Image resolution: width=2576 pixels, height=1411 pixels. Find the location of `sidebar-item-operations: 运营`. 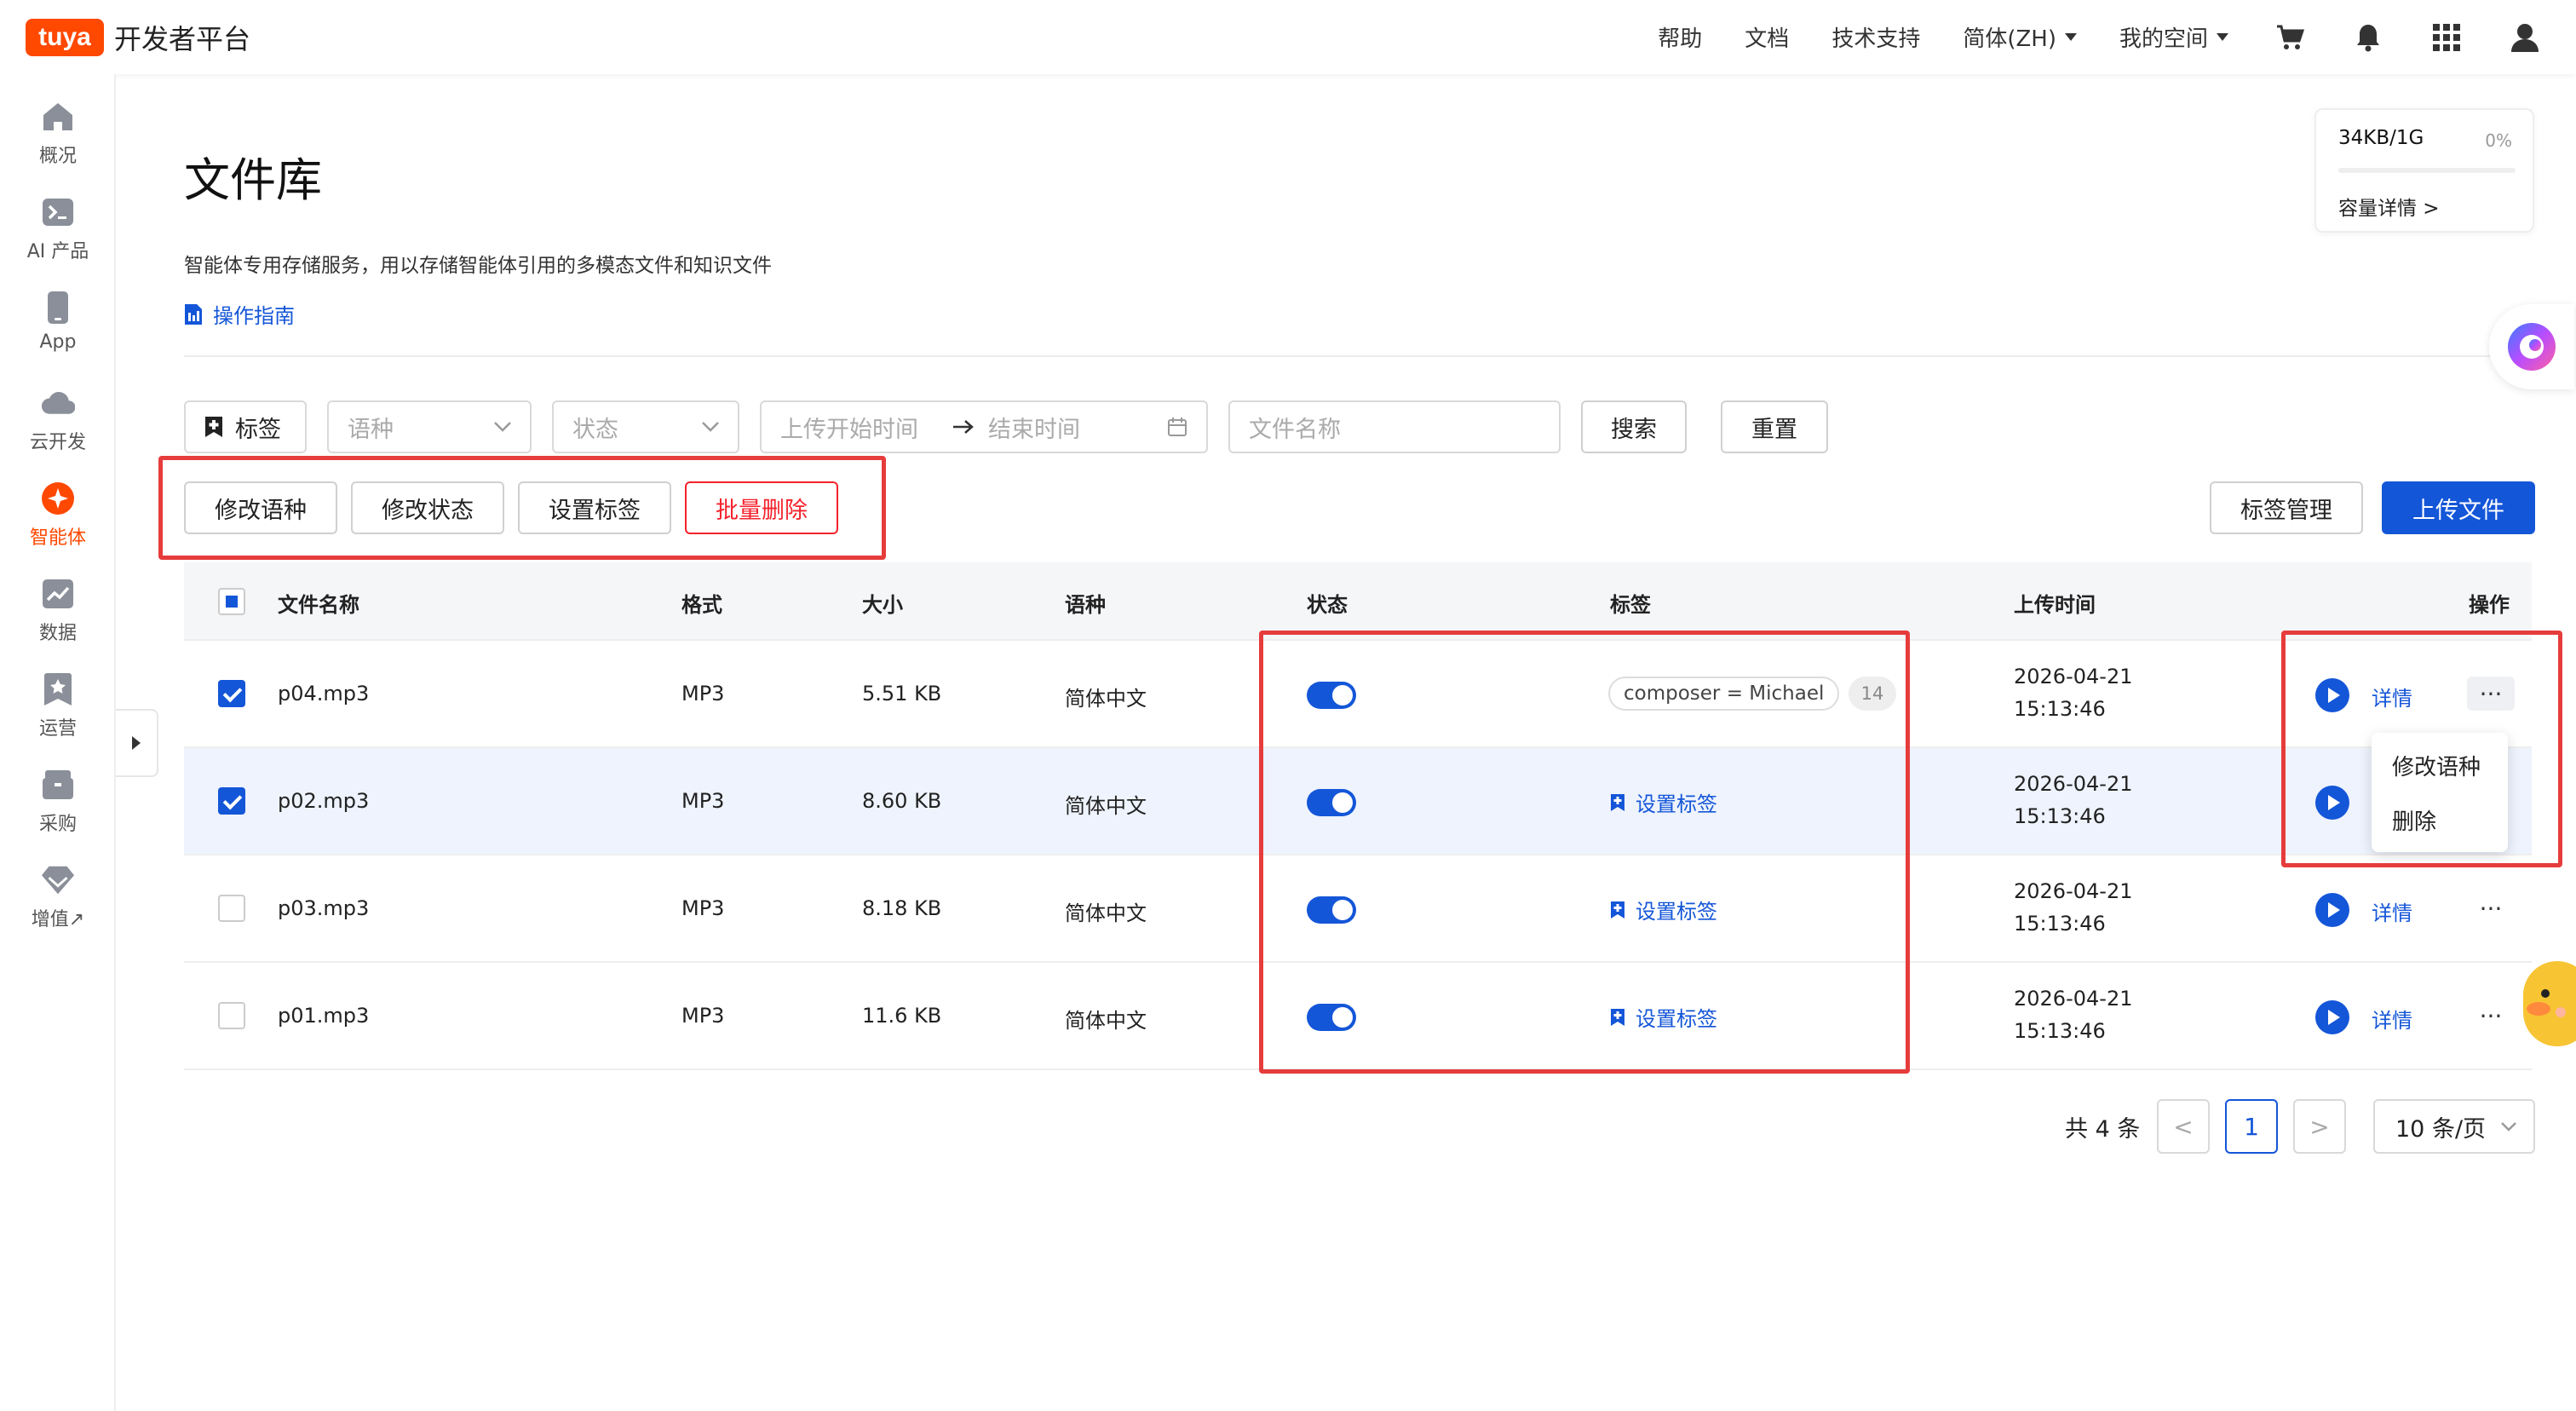

sidebar-item-operations: 运营 is located at coordinates (58, 706).